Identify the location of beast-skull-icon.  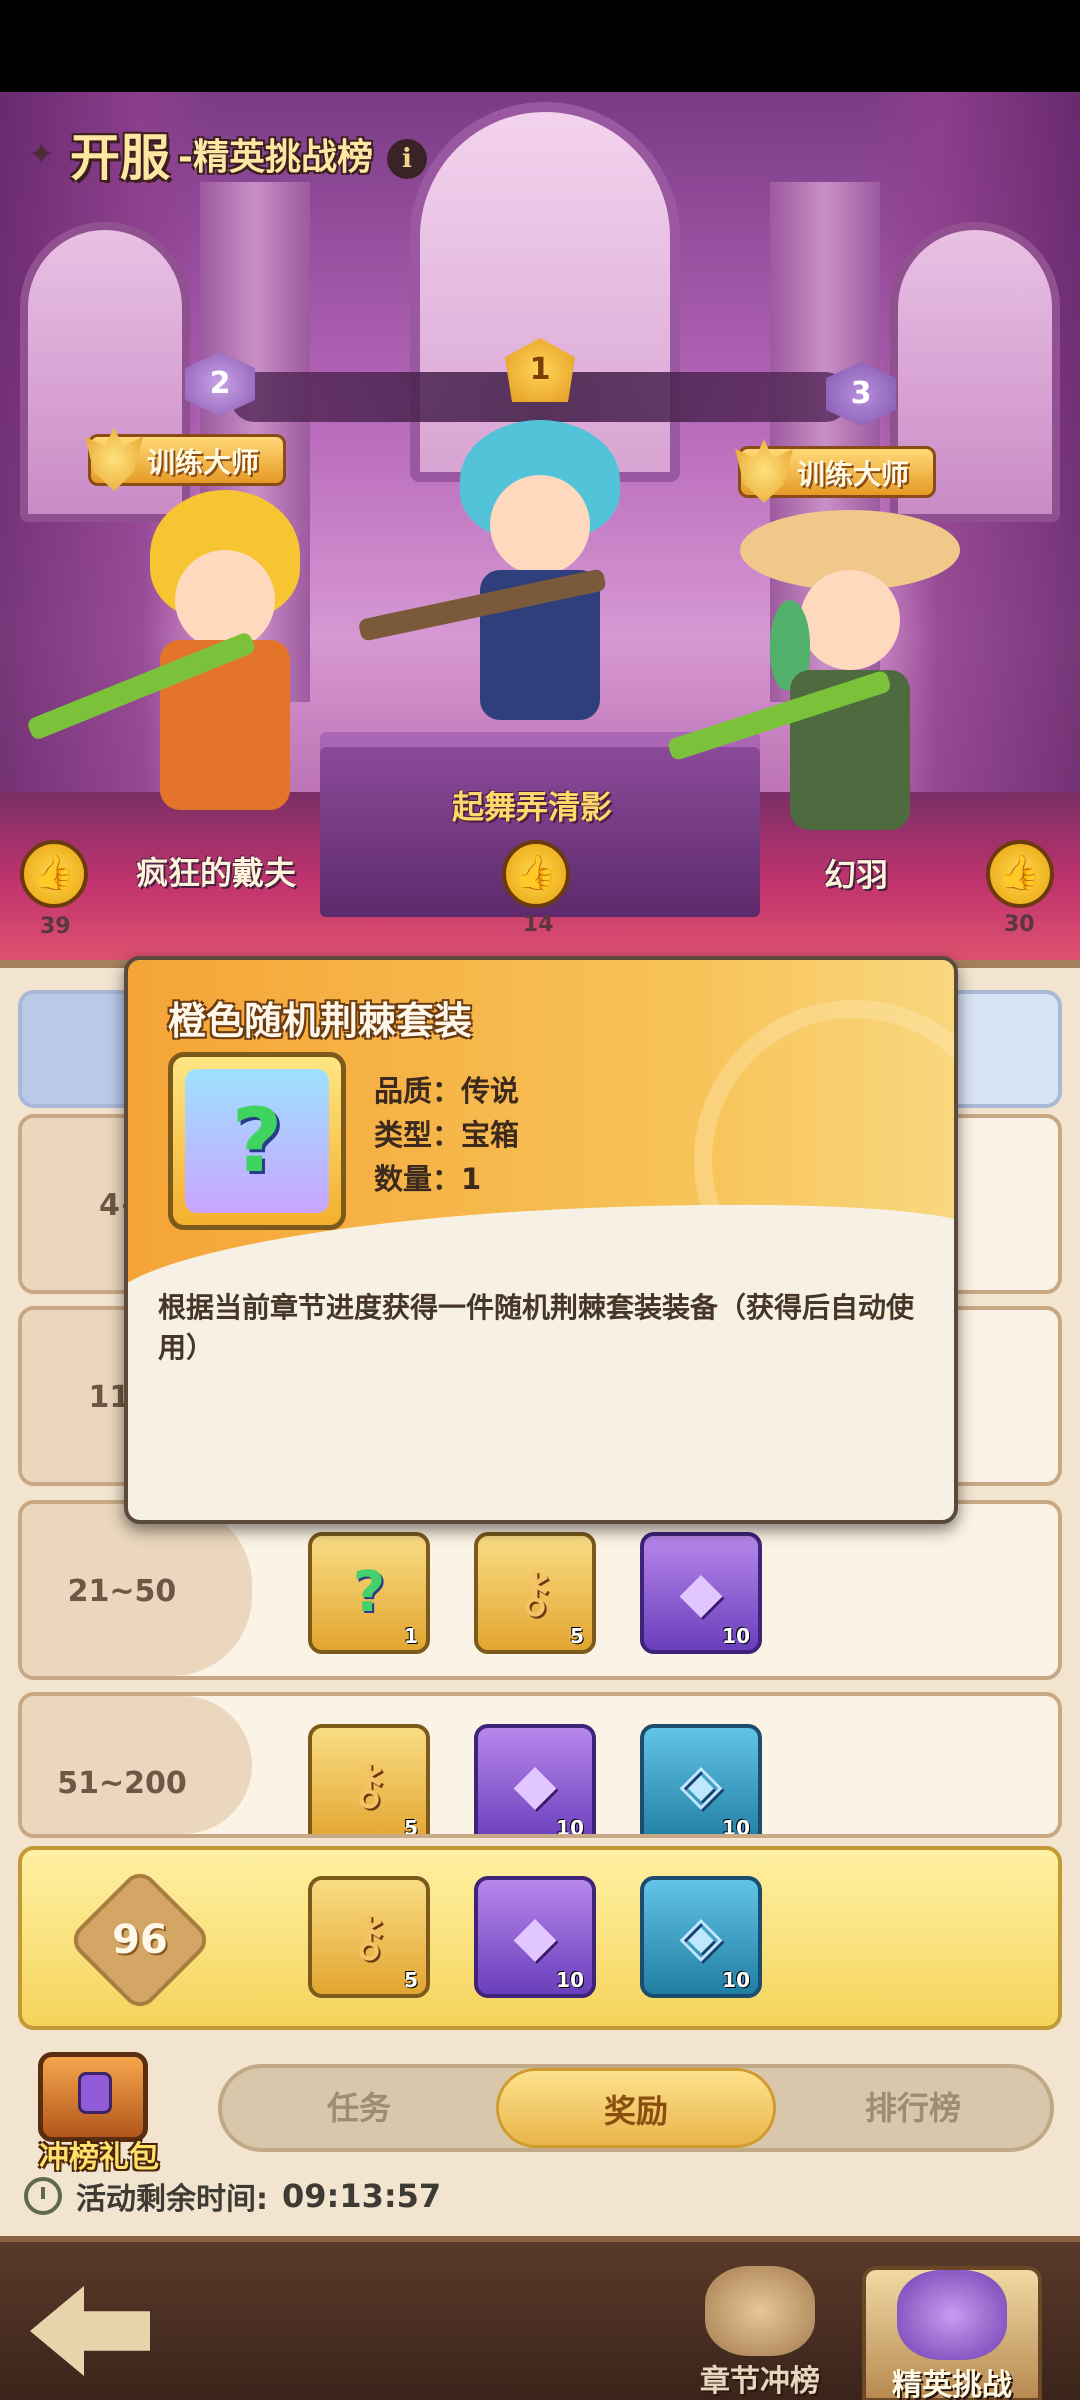
(760, 2311).